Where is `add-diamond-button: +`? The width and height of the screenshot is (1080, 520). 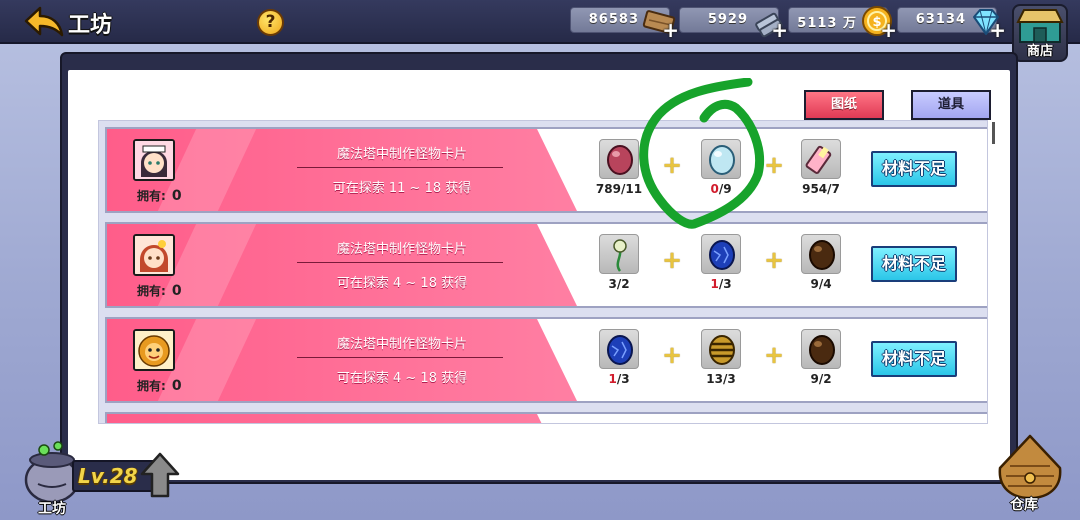
add-diamond-button: + is located at coordinates (997, 30).